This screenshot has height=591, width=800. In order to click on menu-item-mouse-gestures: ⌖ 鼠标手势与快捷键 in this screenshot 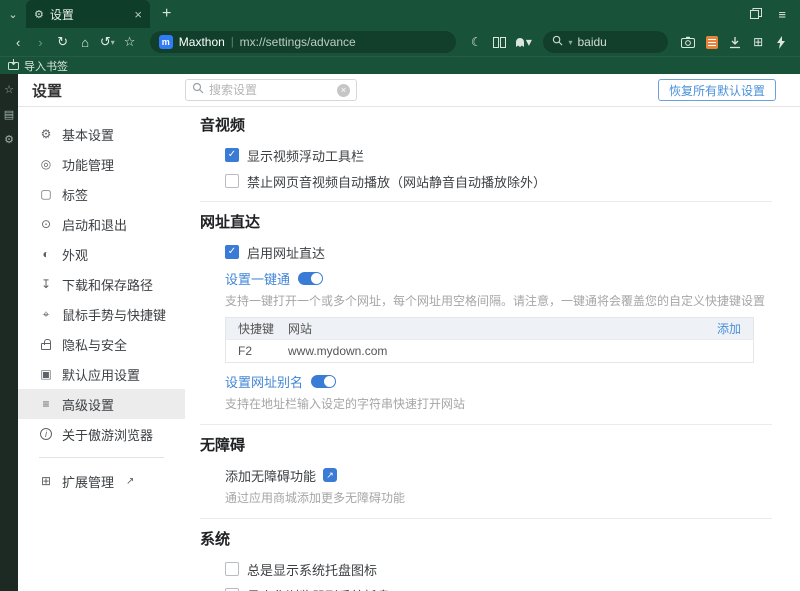, I will do `click(101, 314)`.